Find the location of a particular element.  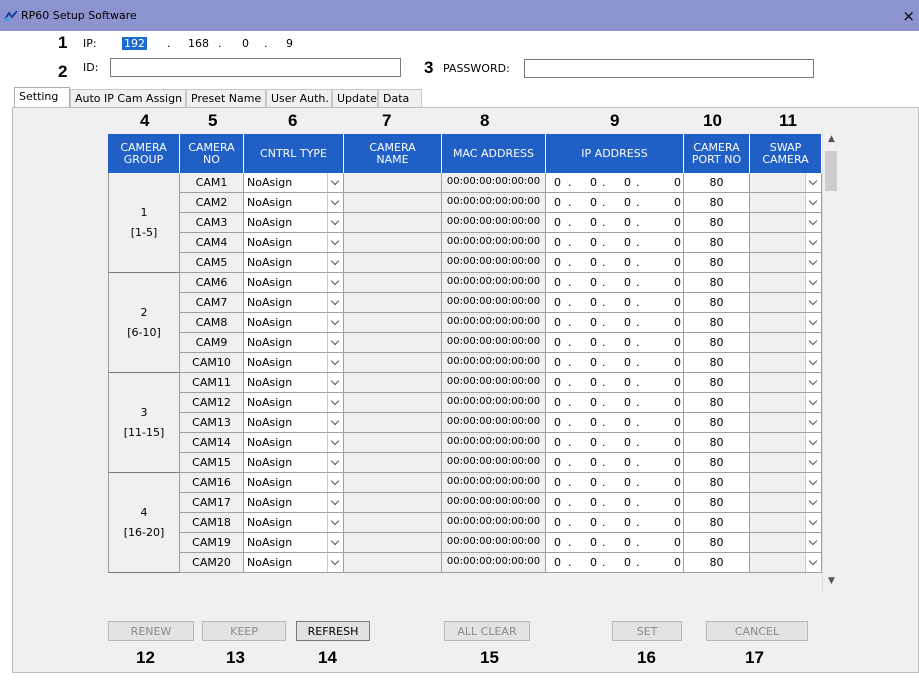

keep-button: KEEP is located at coordinates (244, 631).